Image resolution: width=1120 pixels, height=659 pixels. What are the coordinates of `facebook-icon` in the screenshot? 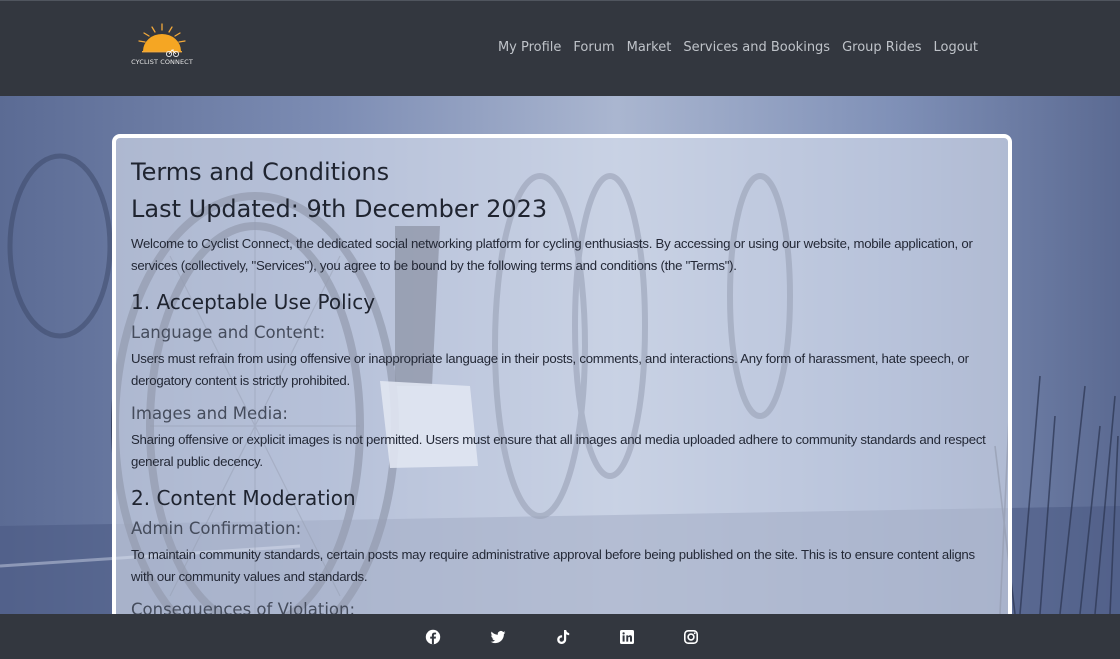 It's located at (433, 637).